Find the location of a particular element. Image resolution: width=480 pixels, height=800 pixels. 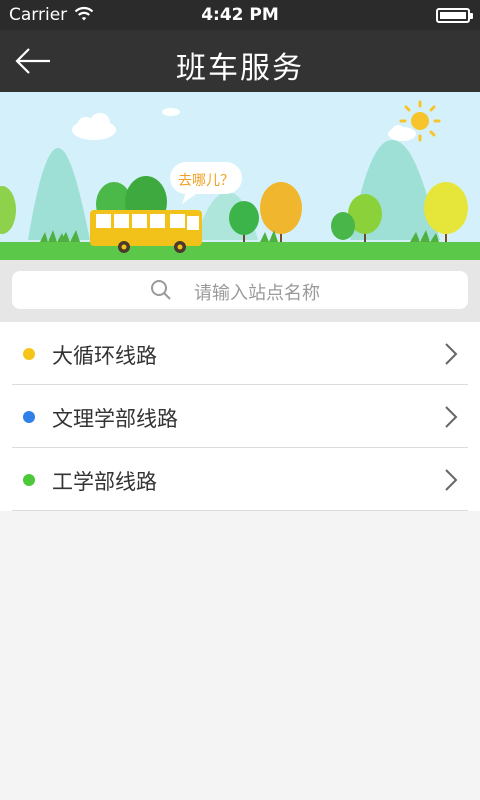

clock: 4:42 PM is located at coordinates (240, 15).